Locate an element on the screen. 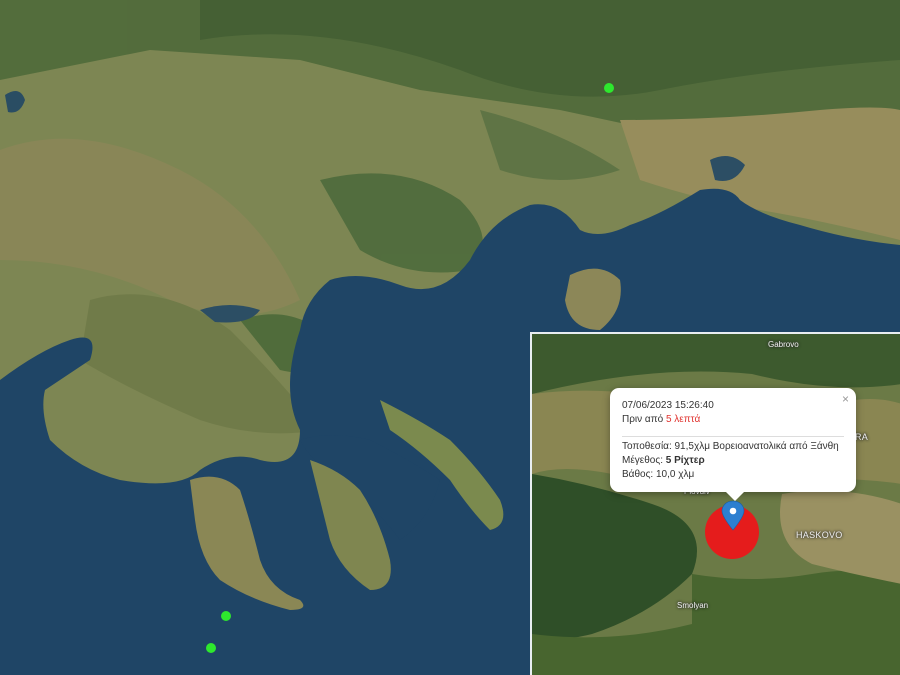 This screenshot has width=900, height=675. time-ago-prefix: Πριν από is located at coordinates (644, 419).